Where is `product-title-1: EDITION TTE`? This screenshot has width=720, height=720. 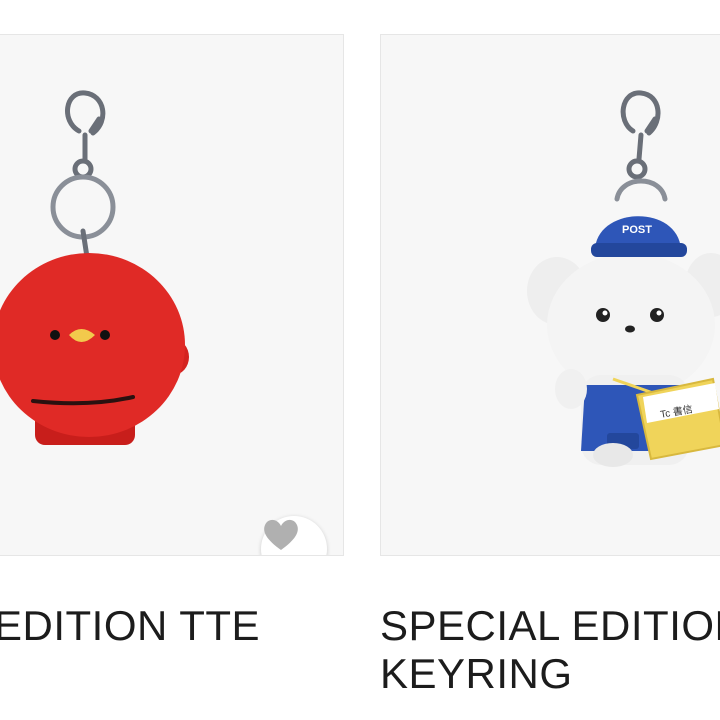 product-title-1: EDITION TTE is located at coordinates (130, 626).